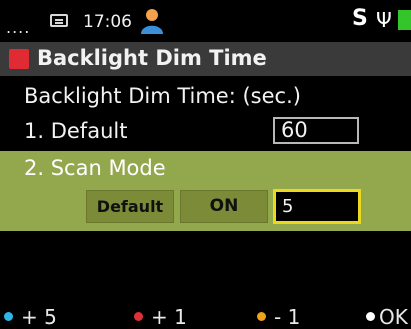 This screenshot has width=411, height=329. What do you see at coordinates (317, 206) in the screenshot?
I see `scan-mode-value-field: 5` at bounding box center [317, 206].